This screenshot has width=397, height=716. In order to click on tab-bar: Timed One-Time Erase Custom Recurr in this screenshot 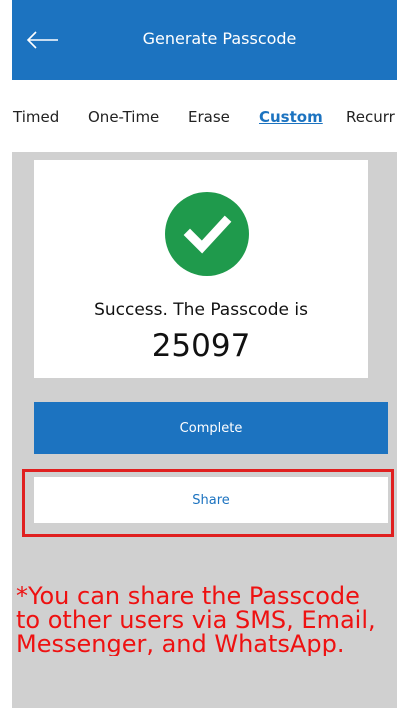, I will do `click(198, 121)`.